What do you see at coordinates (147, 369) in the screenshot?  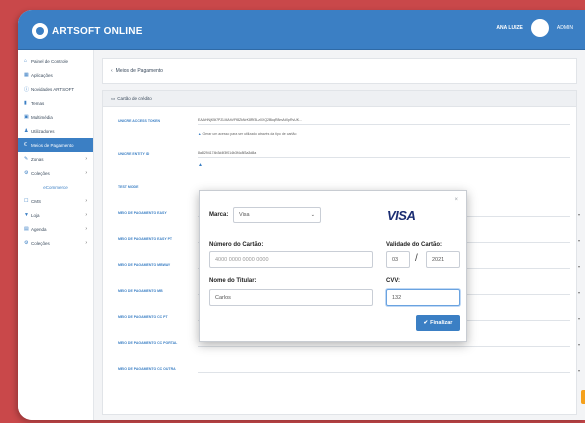 I see `setting-label: MEIO DE PAGAMENTO CC OUTRA` at bounding box center [147, 369].